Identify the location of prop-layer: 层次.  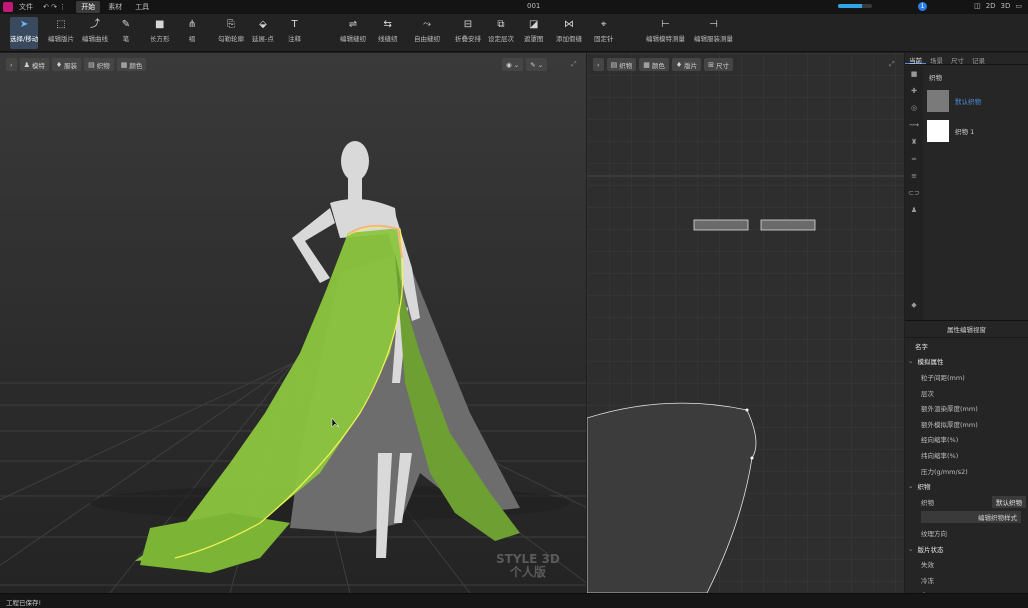
(966, 393).